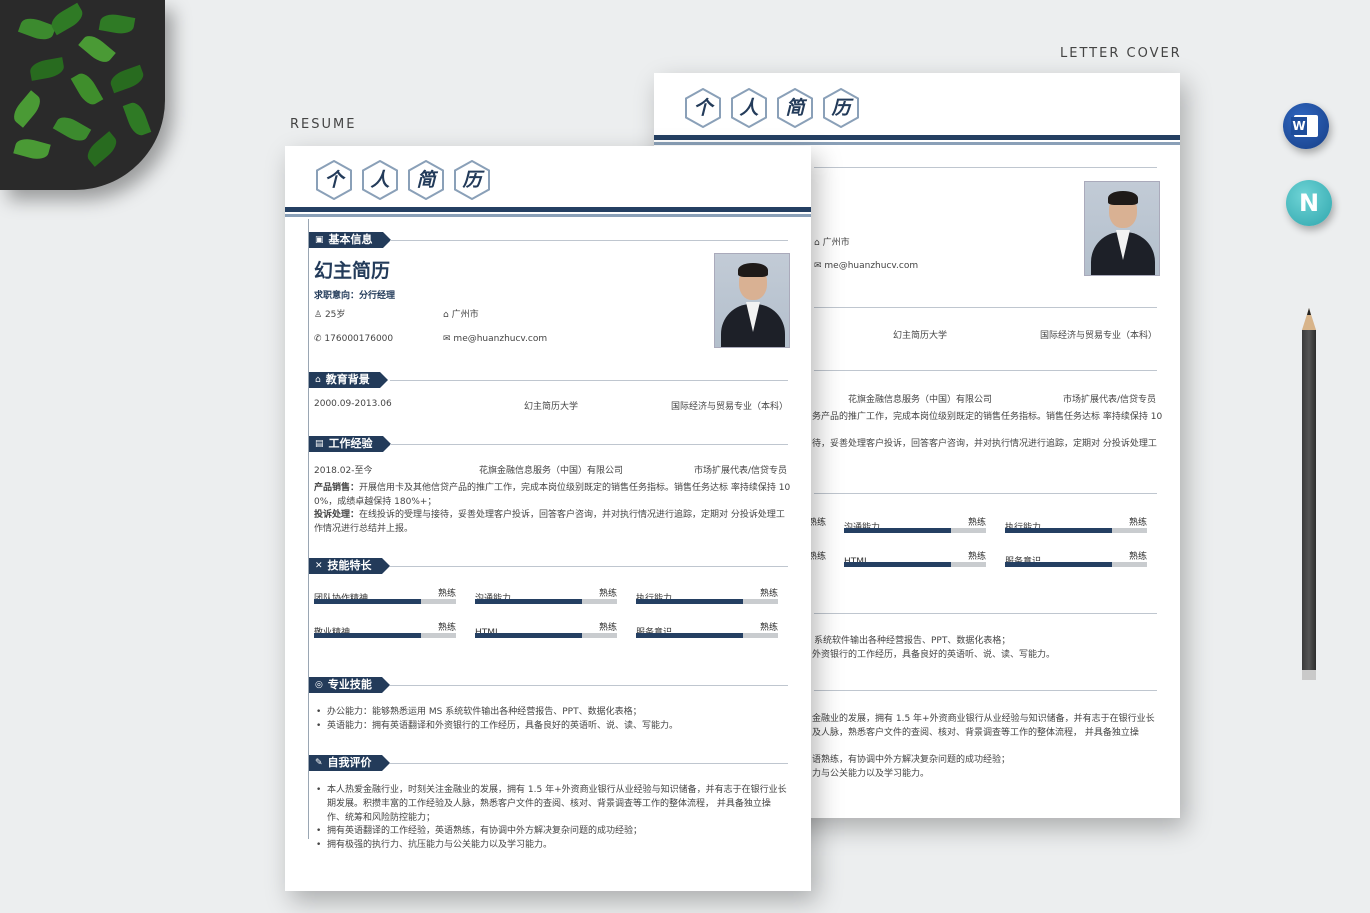 The image size is (1370, 913). Describe the element at coordinates (426, 180) in the screenshot. I see `resume-title-char: 简` at that location.